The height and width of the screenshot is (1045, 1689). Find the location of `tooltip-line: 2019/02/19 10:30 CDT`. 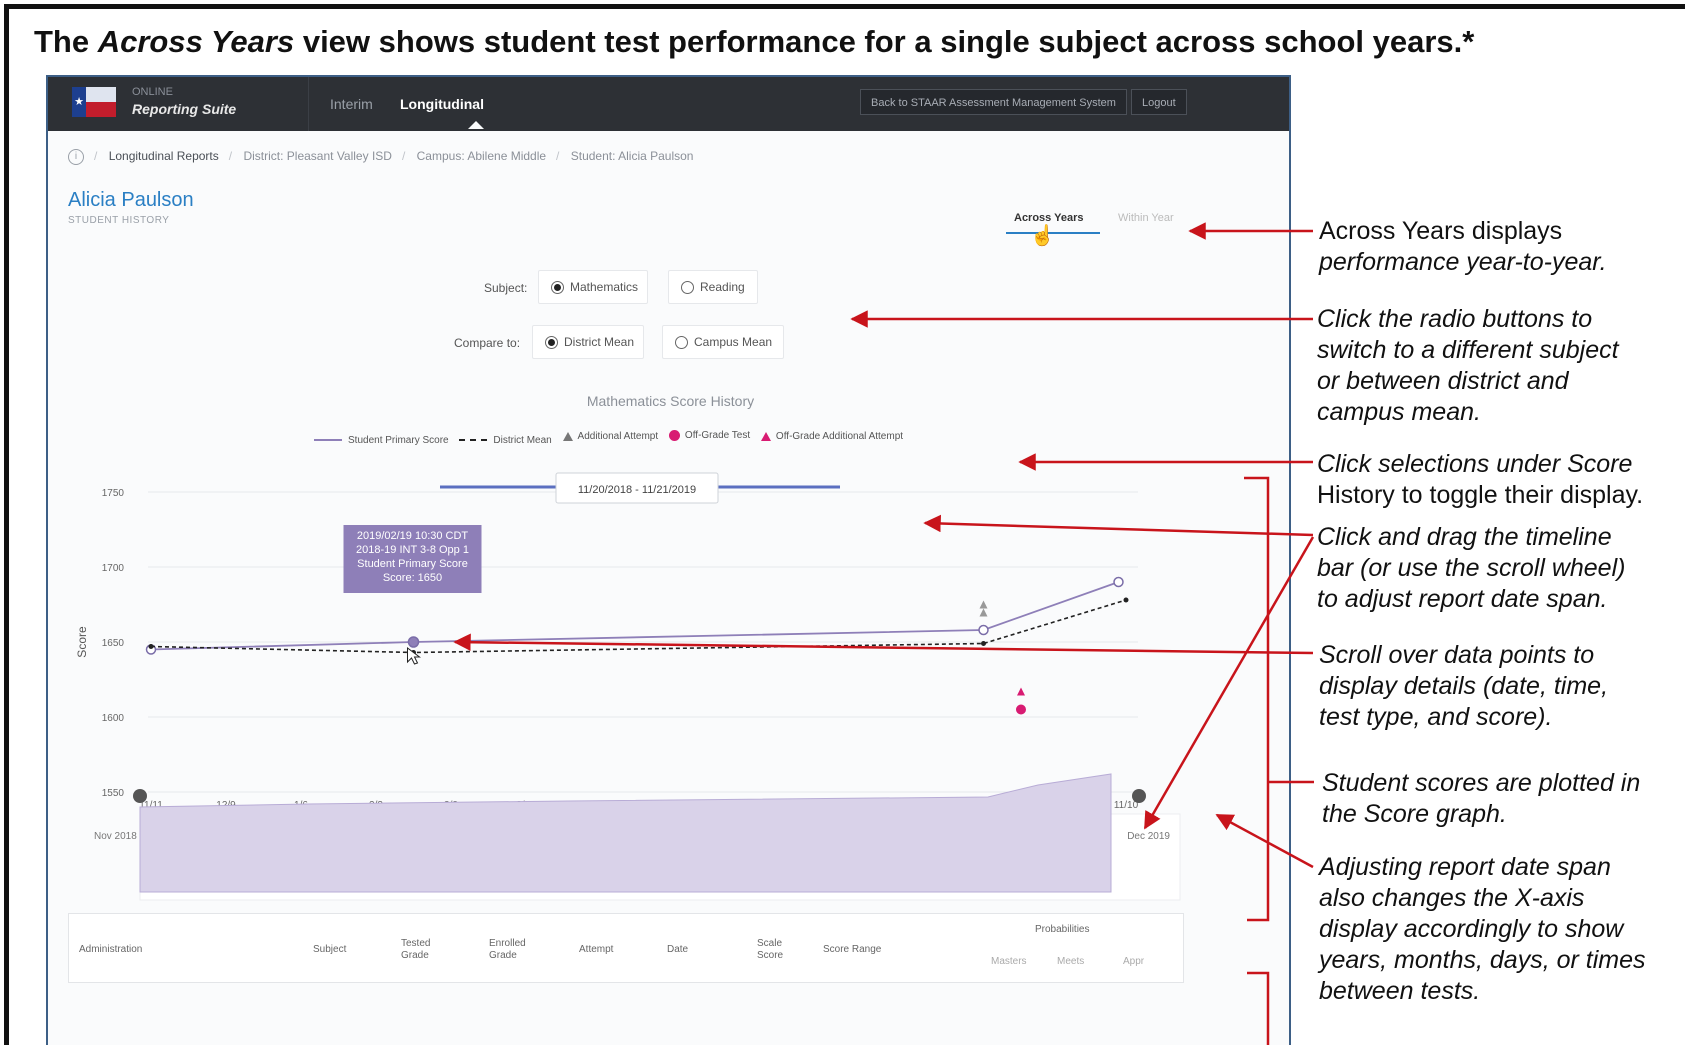

tooltip-line: 2019/02/19 10:30 CDT is located at coordinates (413, 536).